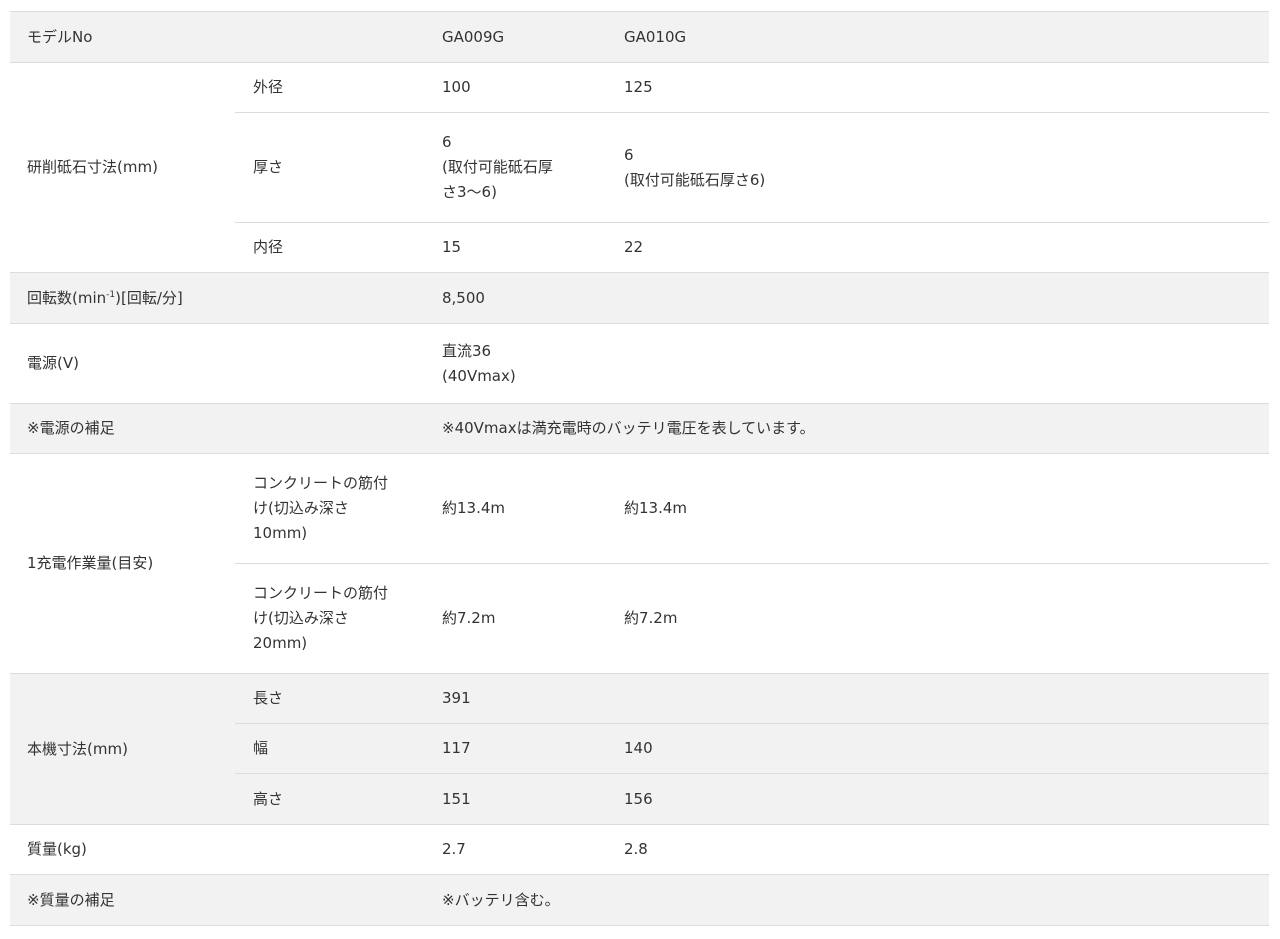 This screenshot has width=1280, height=939. I want to click on speed-value: 8,500, so click(847, 298).